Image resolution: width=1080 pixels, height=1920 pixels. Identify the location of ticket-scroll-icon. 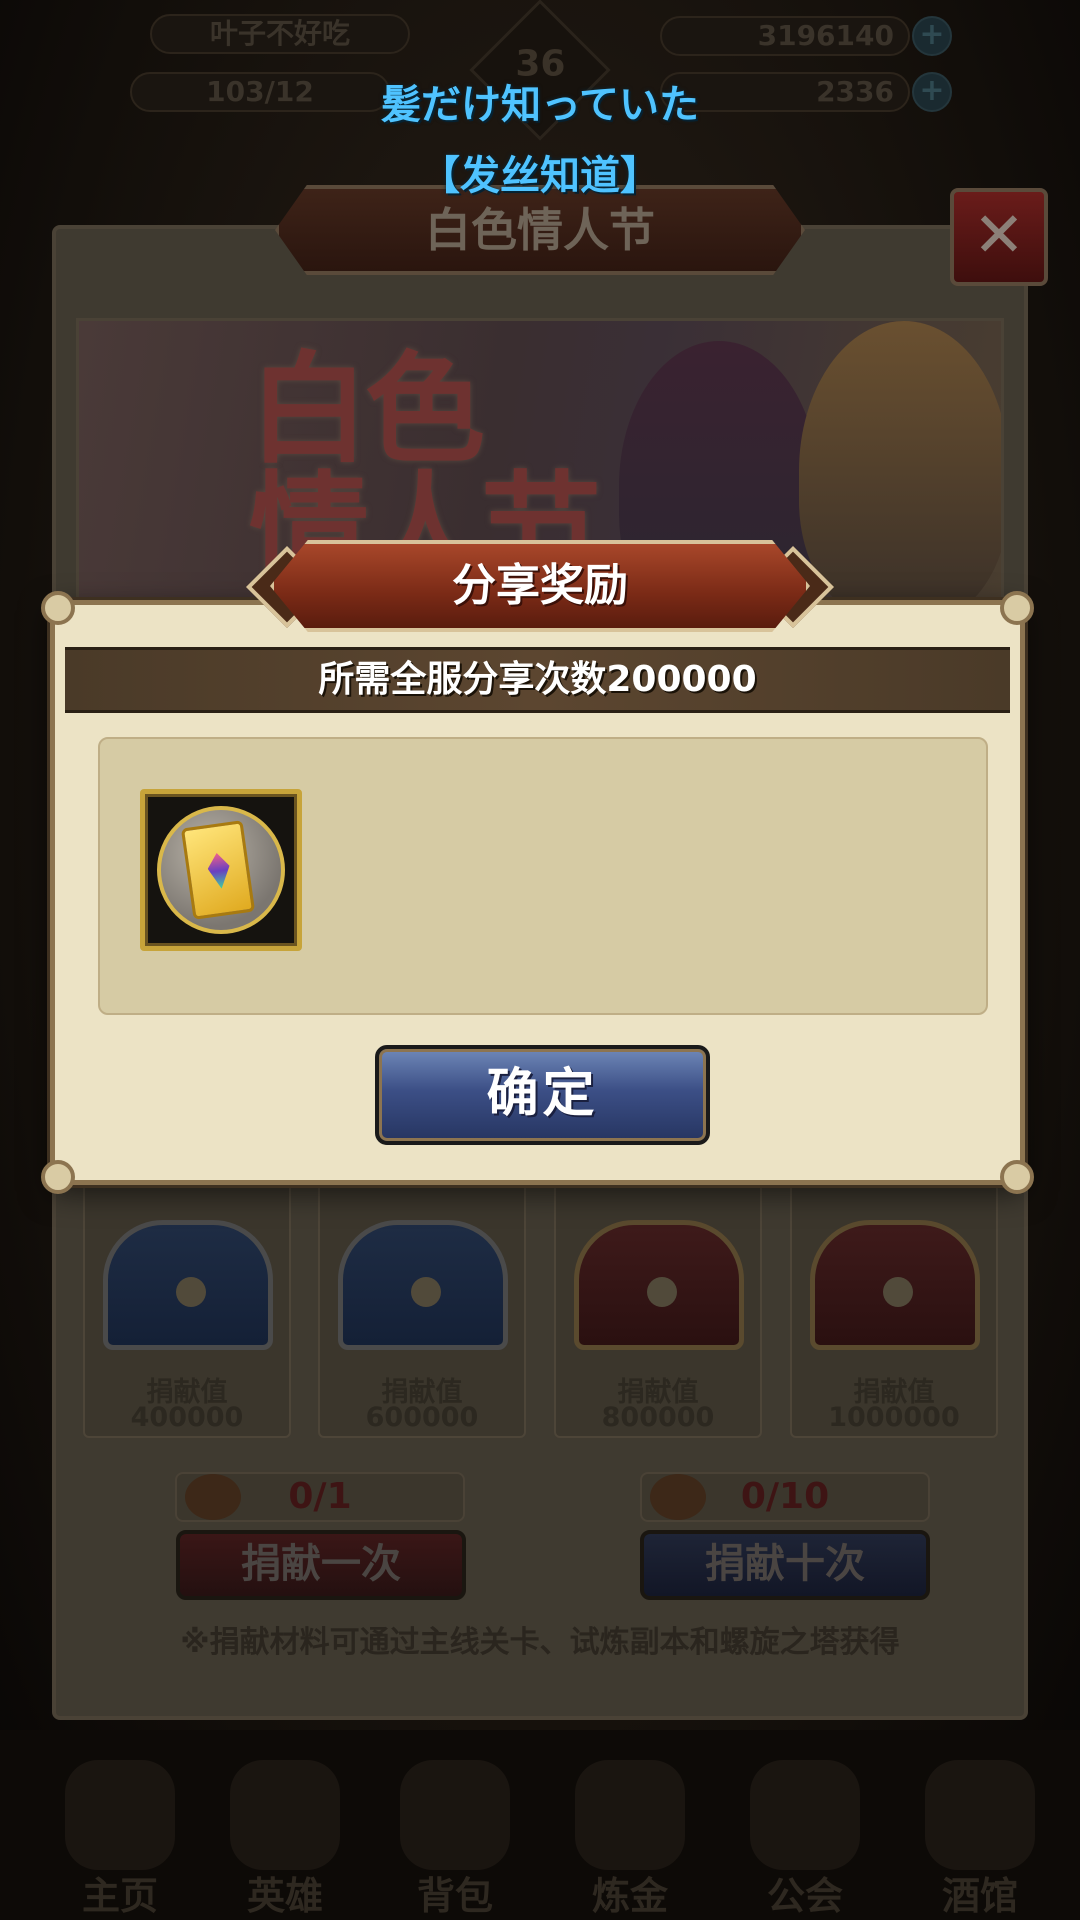
(221, 870).